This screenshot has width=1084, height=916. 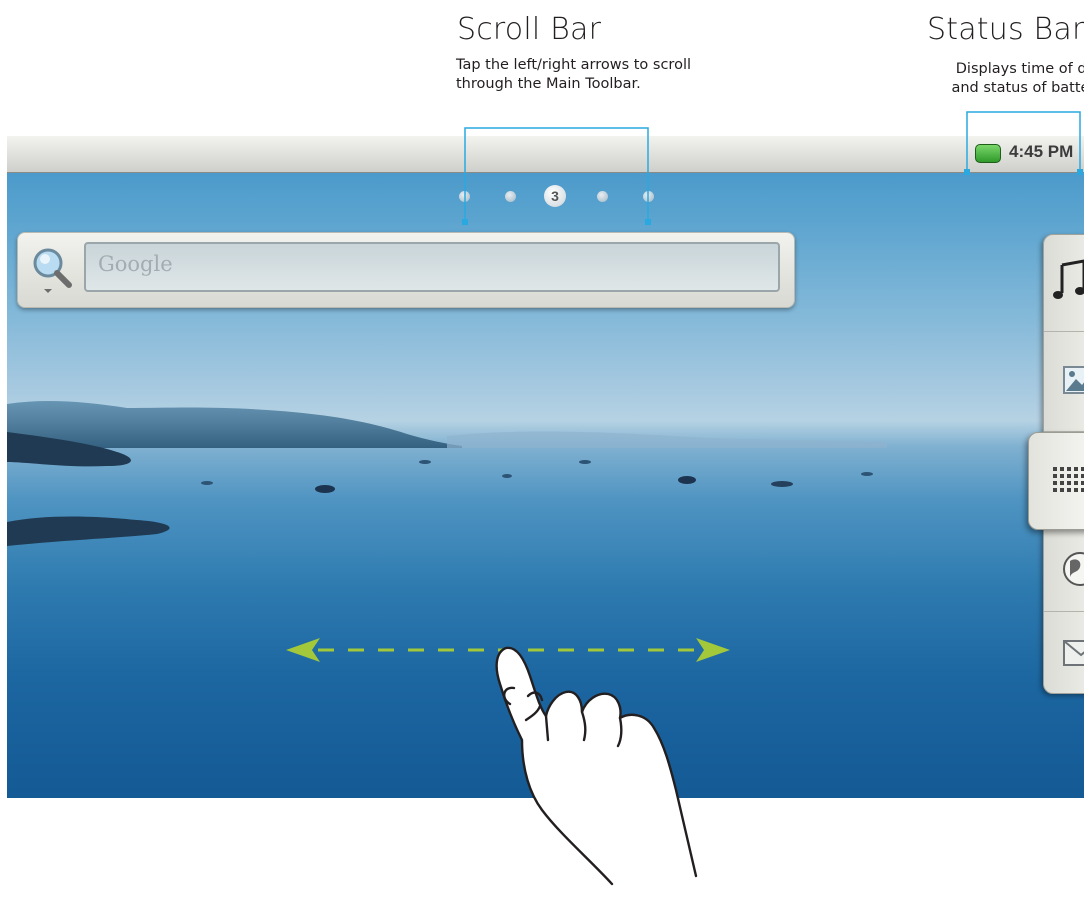 What do you see at coordinates (1023, 141) in the screenshot?
I see `status-bar-callout-line` at bounding box center [1023, 141].